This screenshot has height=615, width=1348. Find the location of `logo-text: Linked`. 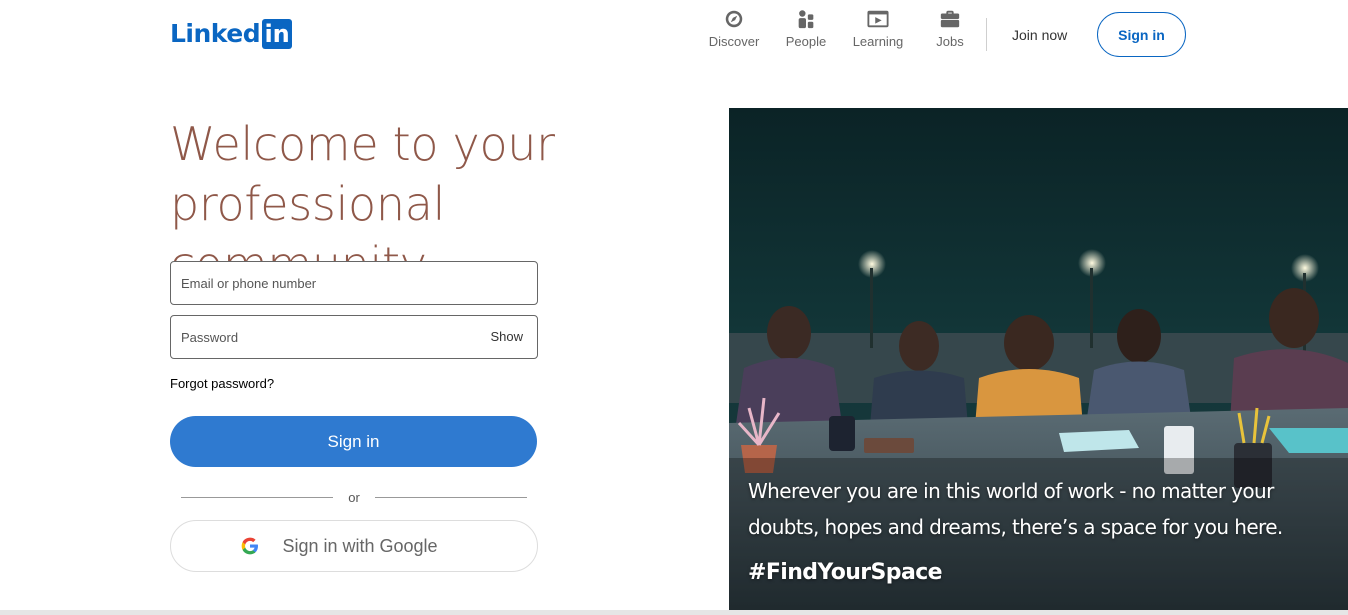

logo-text: Linked is located at coordinates (215, 33).